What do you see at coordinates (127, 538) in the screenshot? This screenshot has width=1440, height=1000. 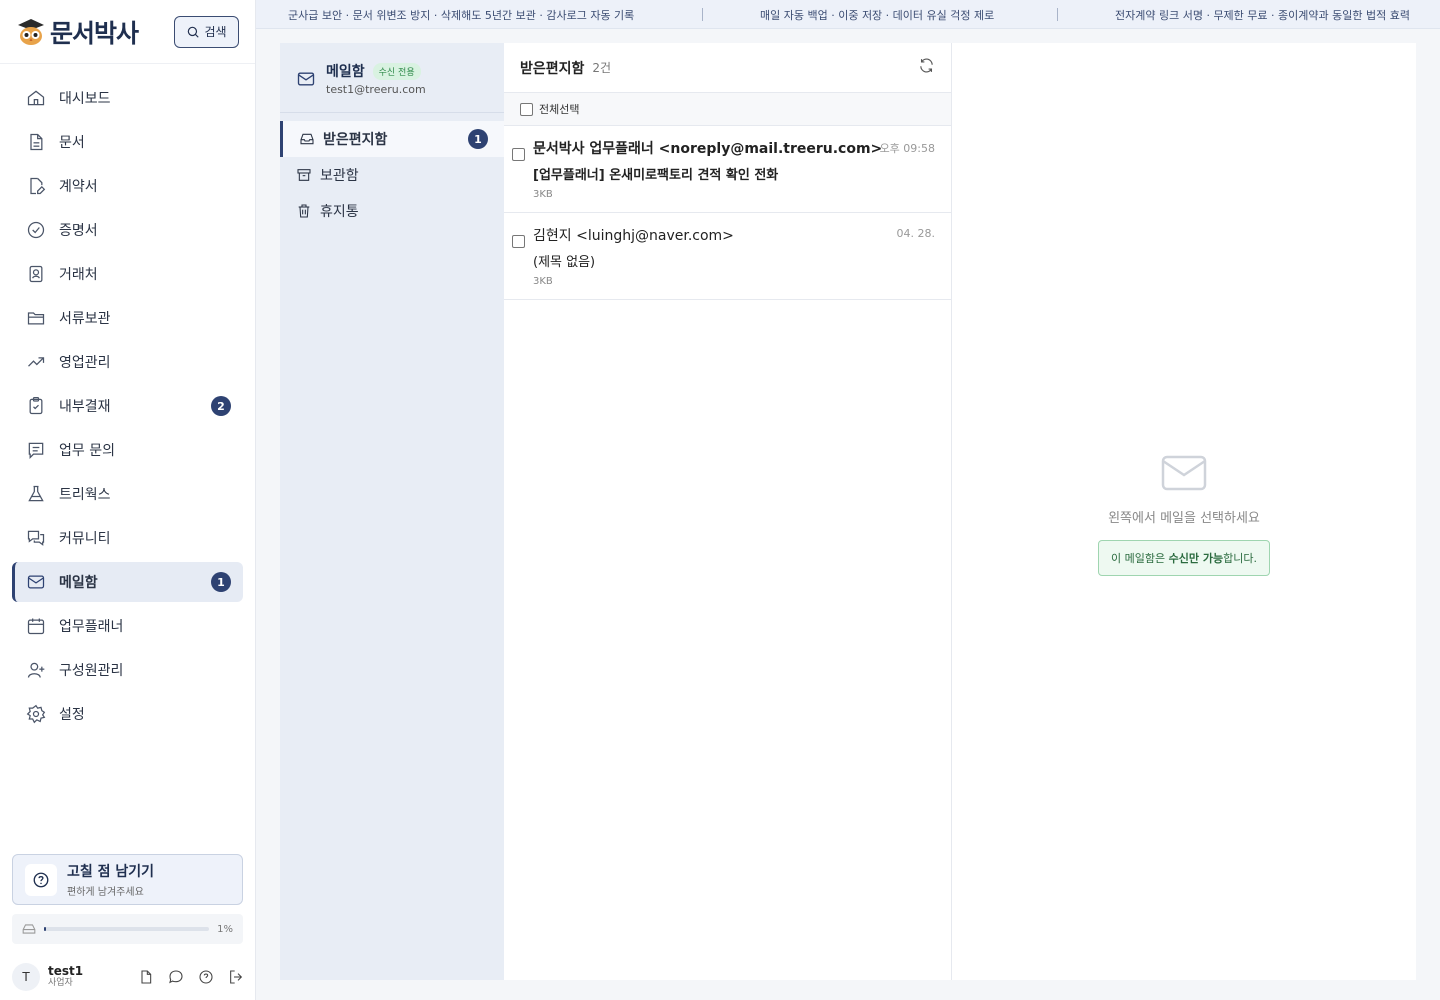 I see `sidebar-item-community: 커뮤니티` at bounding box center [127, 538].